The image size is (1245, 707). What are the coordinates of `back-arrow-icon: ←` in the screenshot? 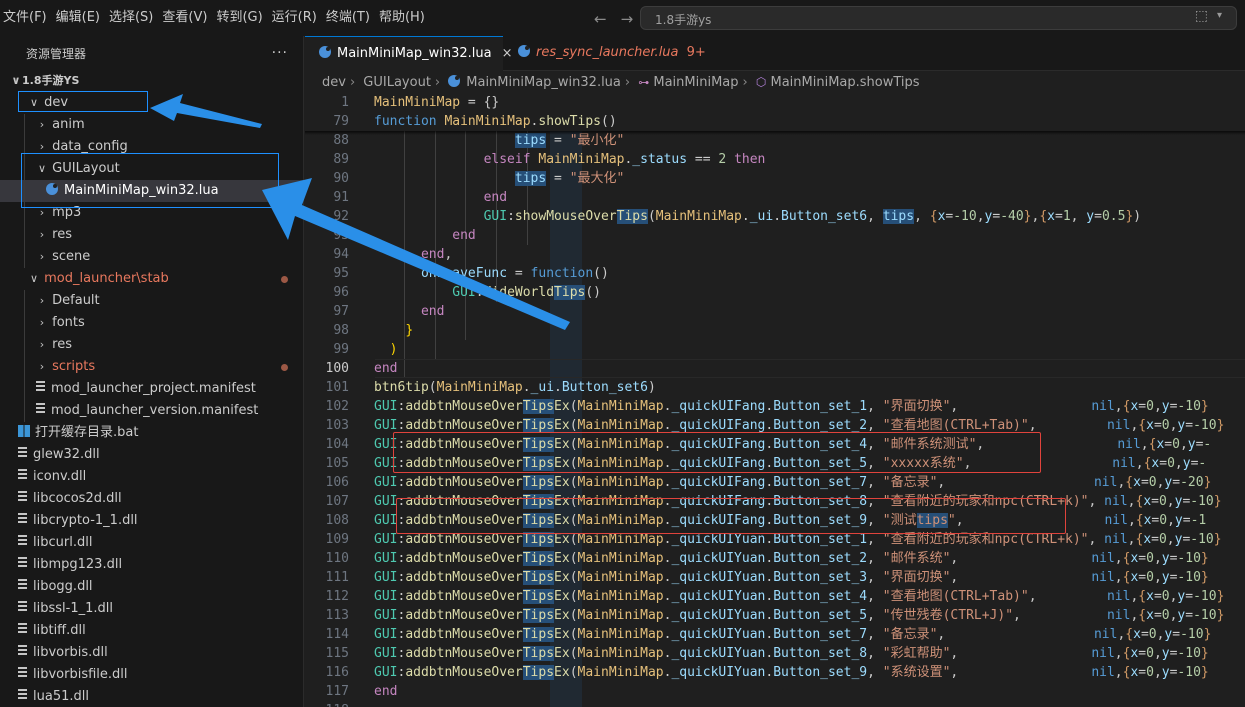 It's located at (600, 19).